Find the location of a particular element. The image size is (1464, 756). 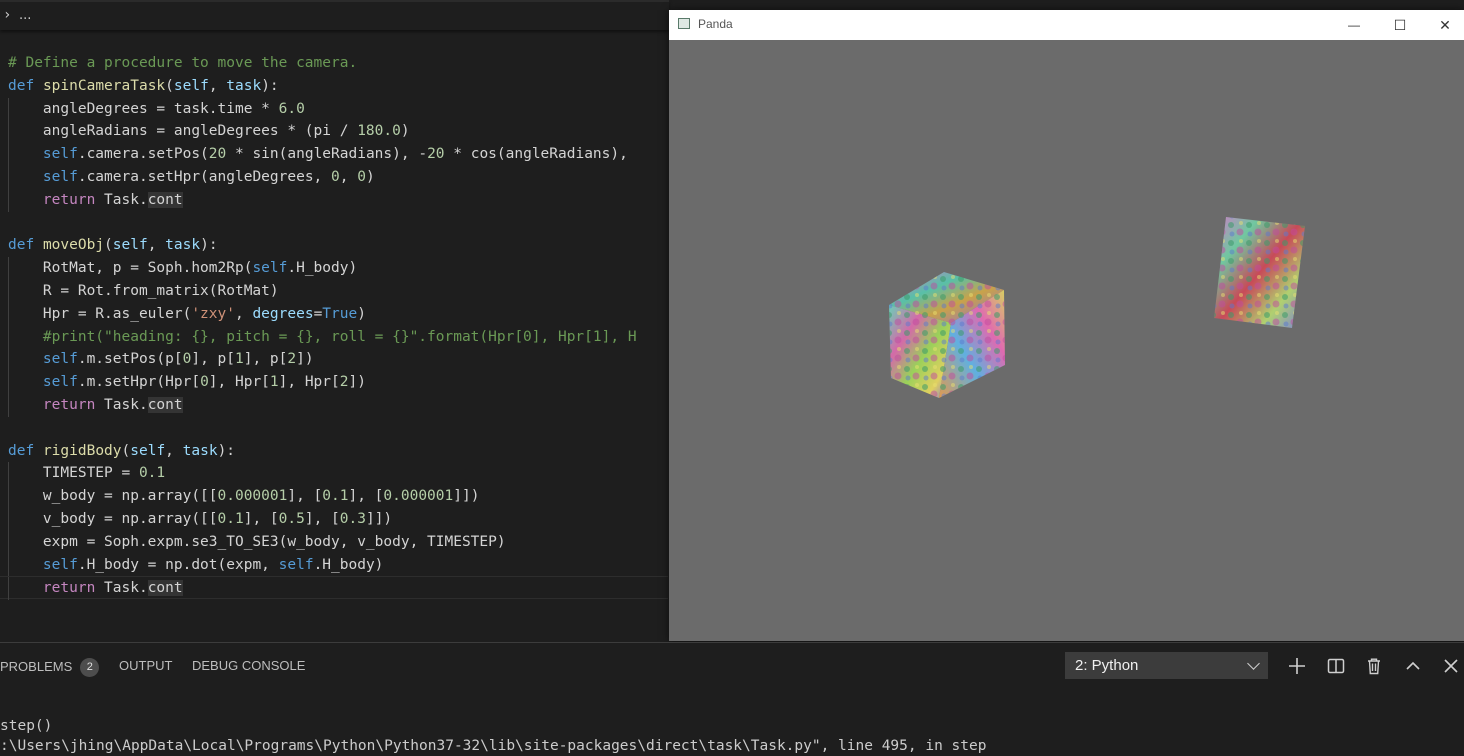

code-token: ], p[ is located at coordinates (265, 359).